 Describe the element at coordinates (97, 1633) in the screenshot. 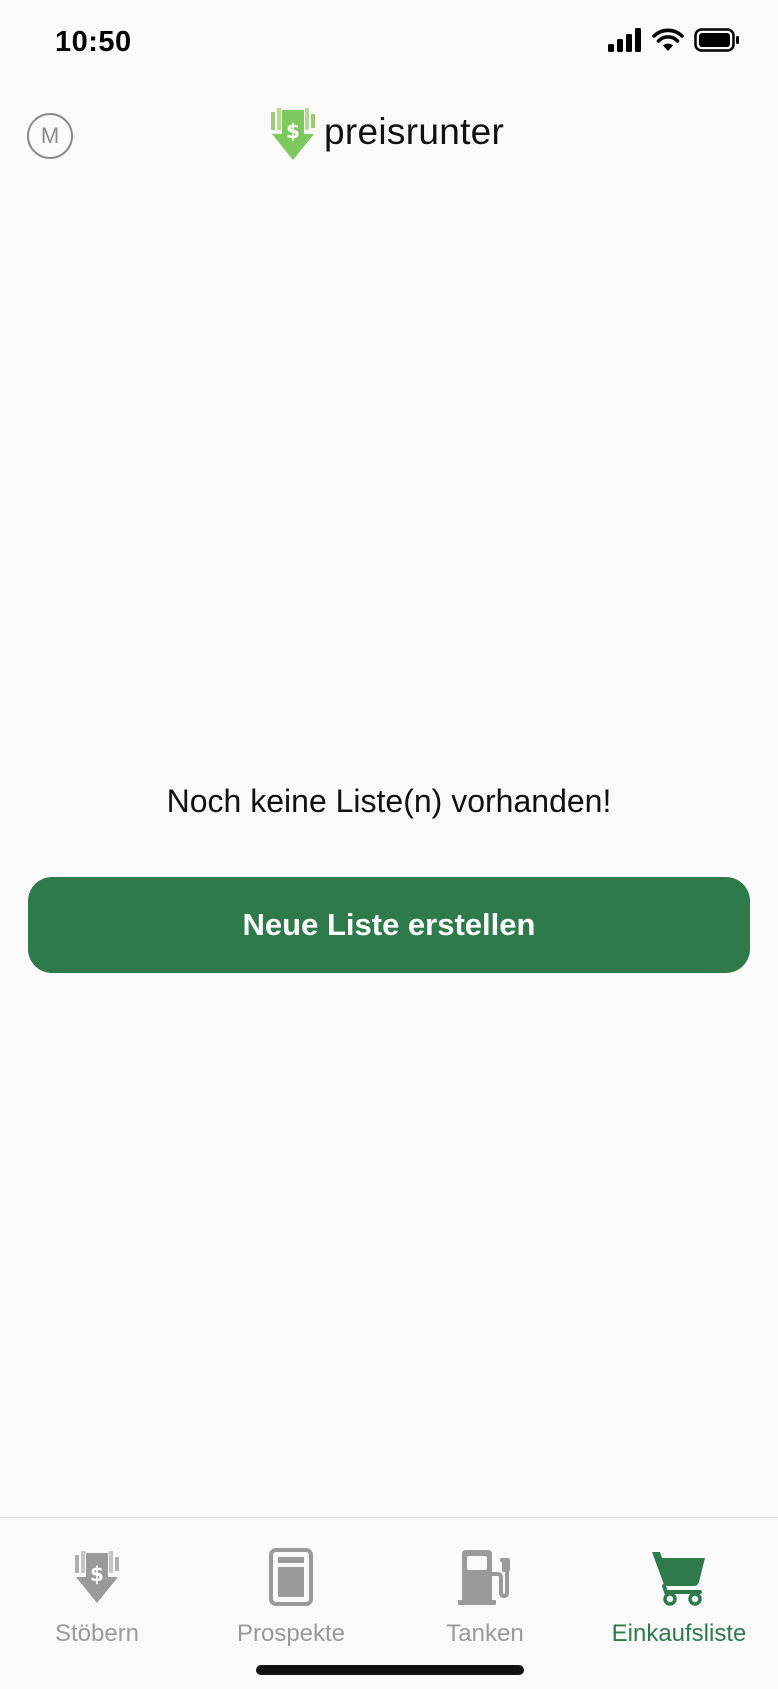

I see `tab-label: Stöbern` at that location.